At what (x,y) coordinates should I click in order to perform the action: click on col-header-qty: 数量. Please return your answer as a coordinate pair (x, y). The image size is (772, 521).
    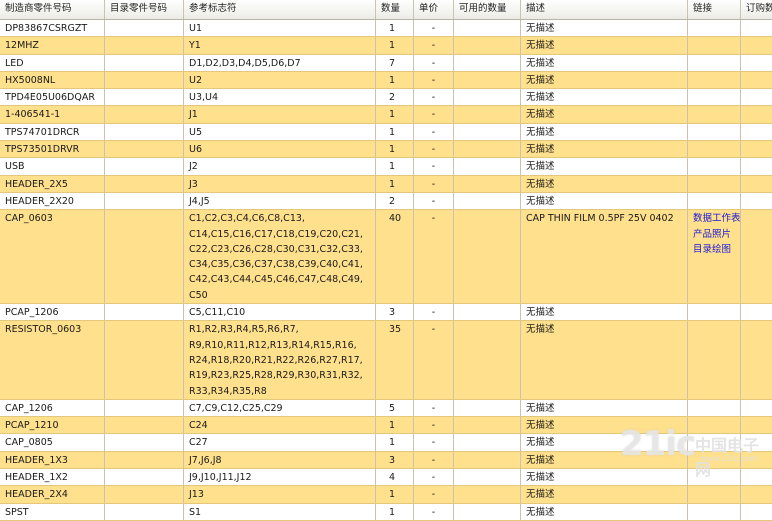
    Looking at the image, I should click on (395, 9).